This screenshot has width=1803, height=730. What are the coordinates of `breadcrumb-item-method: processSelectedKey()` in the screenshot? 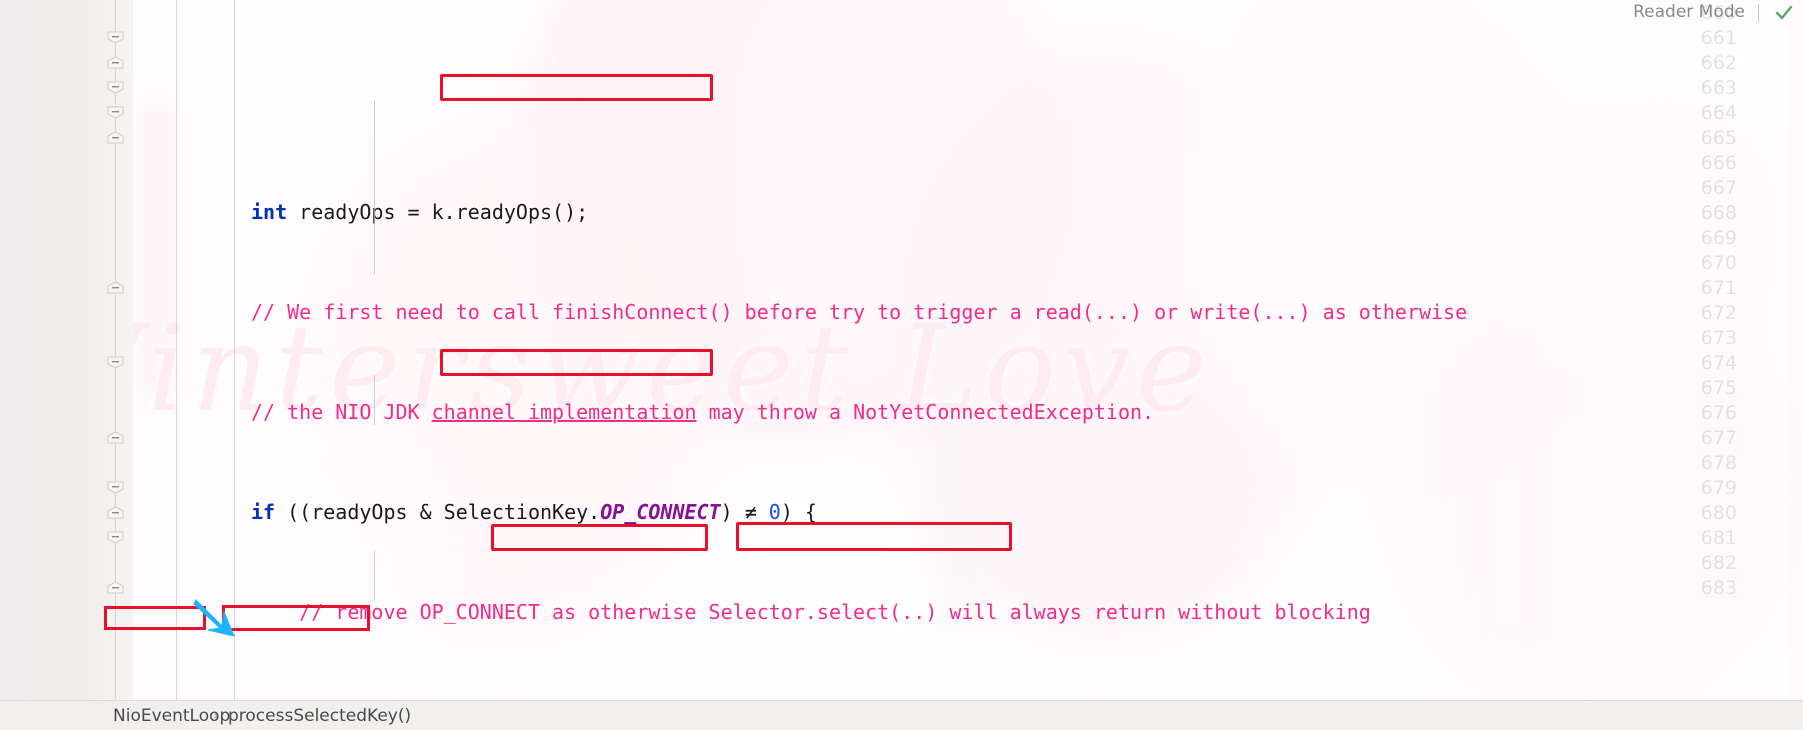 It's located at (319, 716).